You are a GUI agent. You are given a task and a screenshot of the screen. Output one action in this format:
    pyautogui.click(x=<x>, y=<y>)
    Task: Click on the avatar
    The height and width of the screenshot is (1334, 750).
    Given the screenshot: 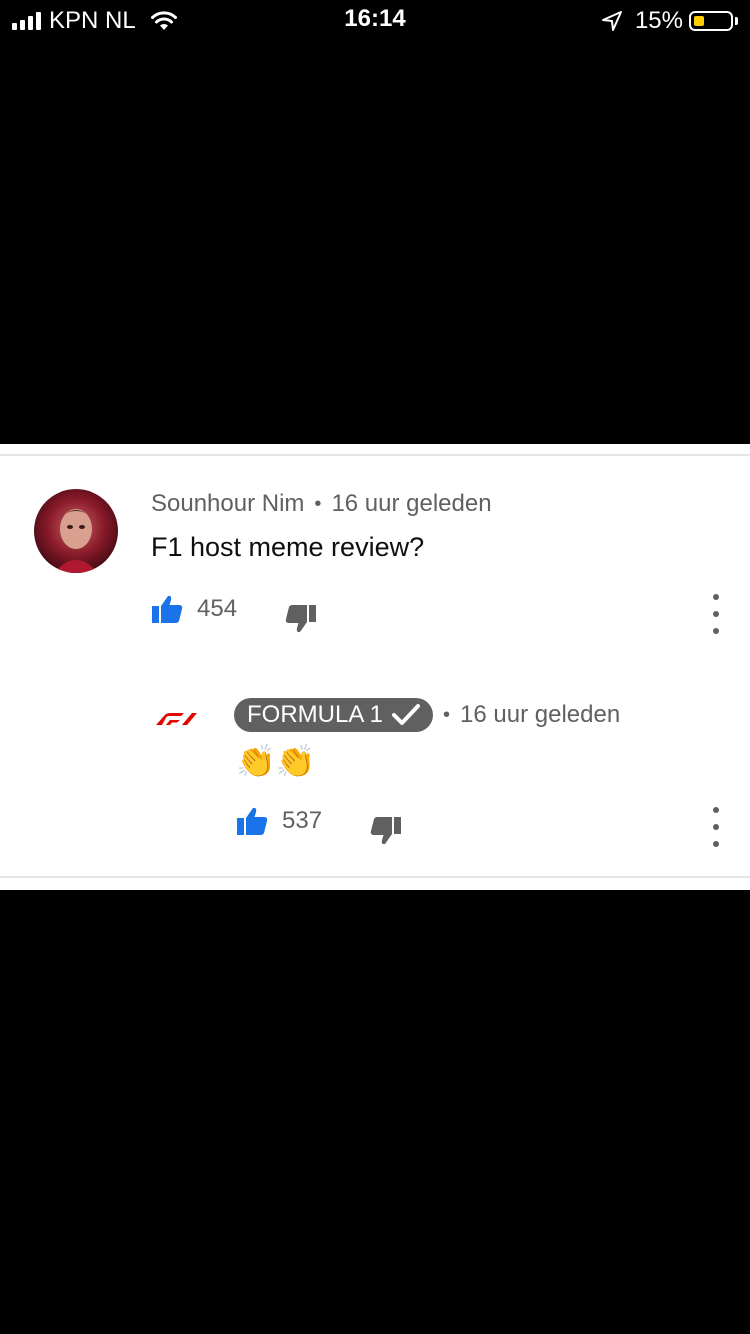 What is the action you would take?
    pyautogui.click(x=76, y=531)
    